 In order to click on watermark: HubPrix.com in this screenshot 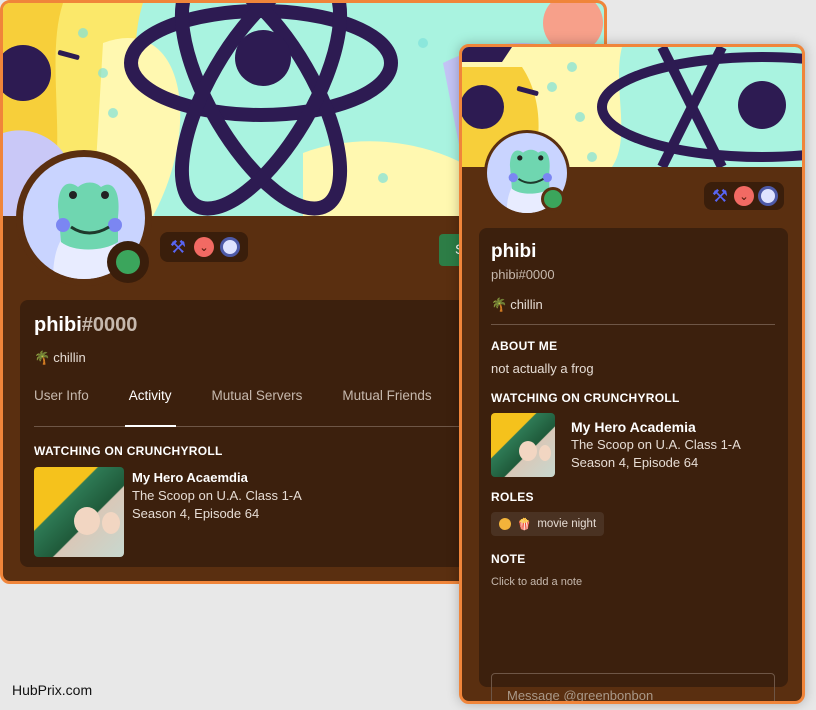, I will do `click(52, 690)`.